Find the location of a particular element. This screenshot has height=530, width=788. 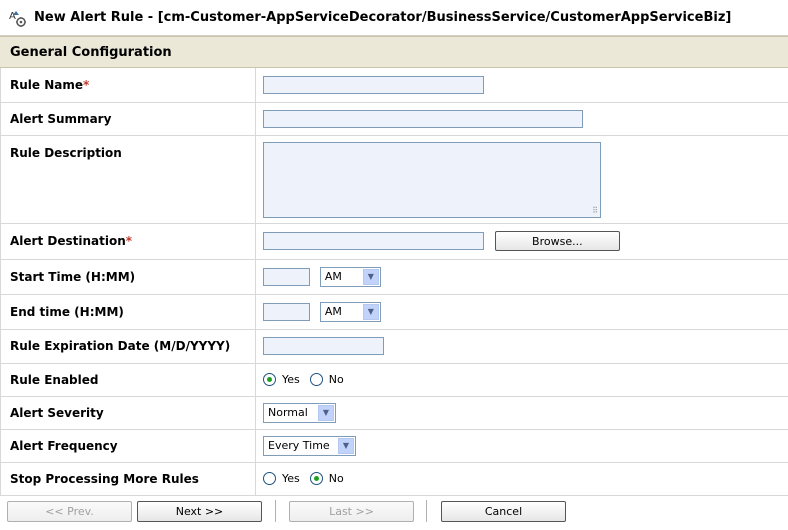

expiration-label: Rule Expiration Date (M/D/YYYY) is located at coordinates (128, 346).